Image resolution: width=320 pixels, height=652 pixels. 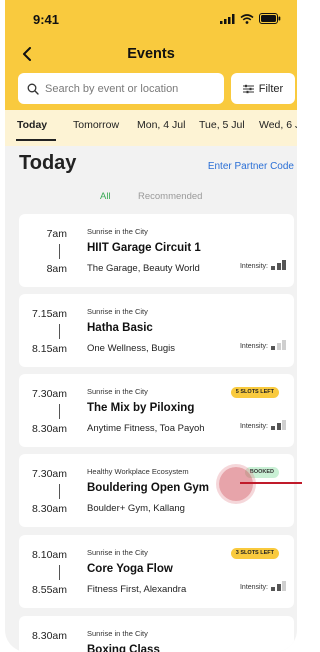 I want to click on event-provider: Healthy Workplace Ecosystem, so click(x=138, y=471).